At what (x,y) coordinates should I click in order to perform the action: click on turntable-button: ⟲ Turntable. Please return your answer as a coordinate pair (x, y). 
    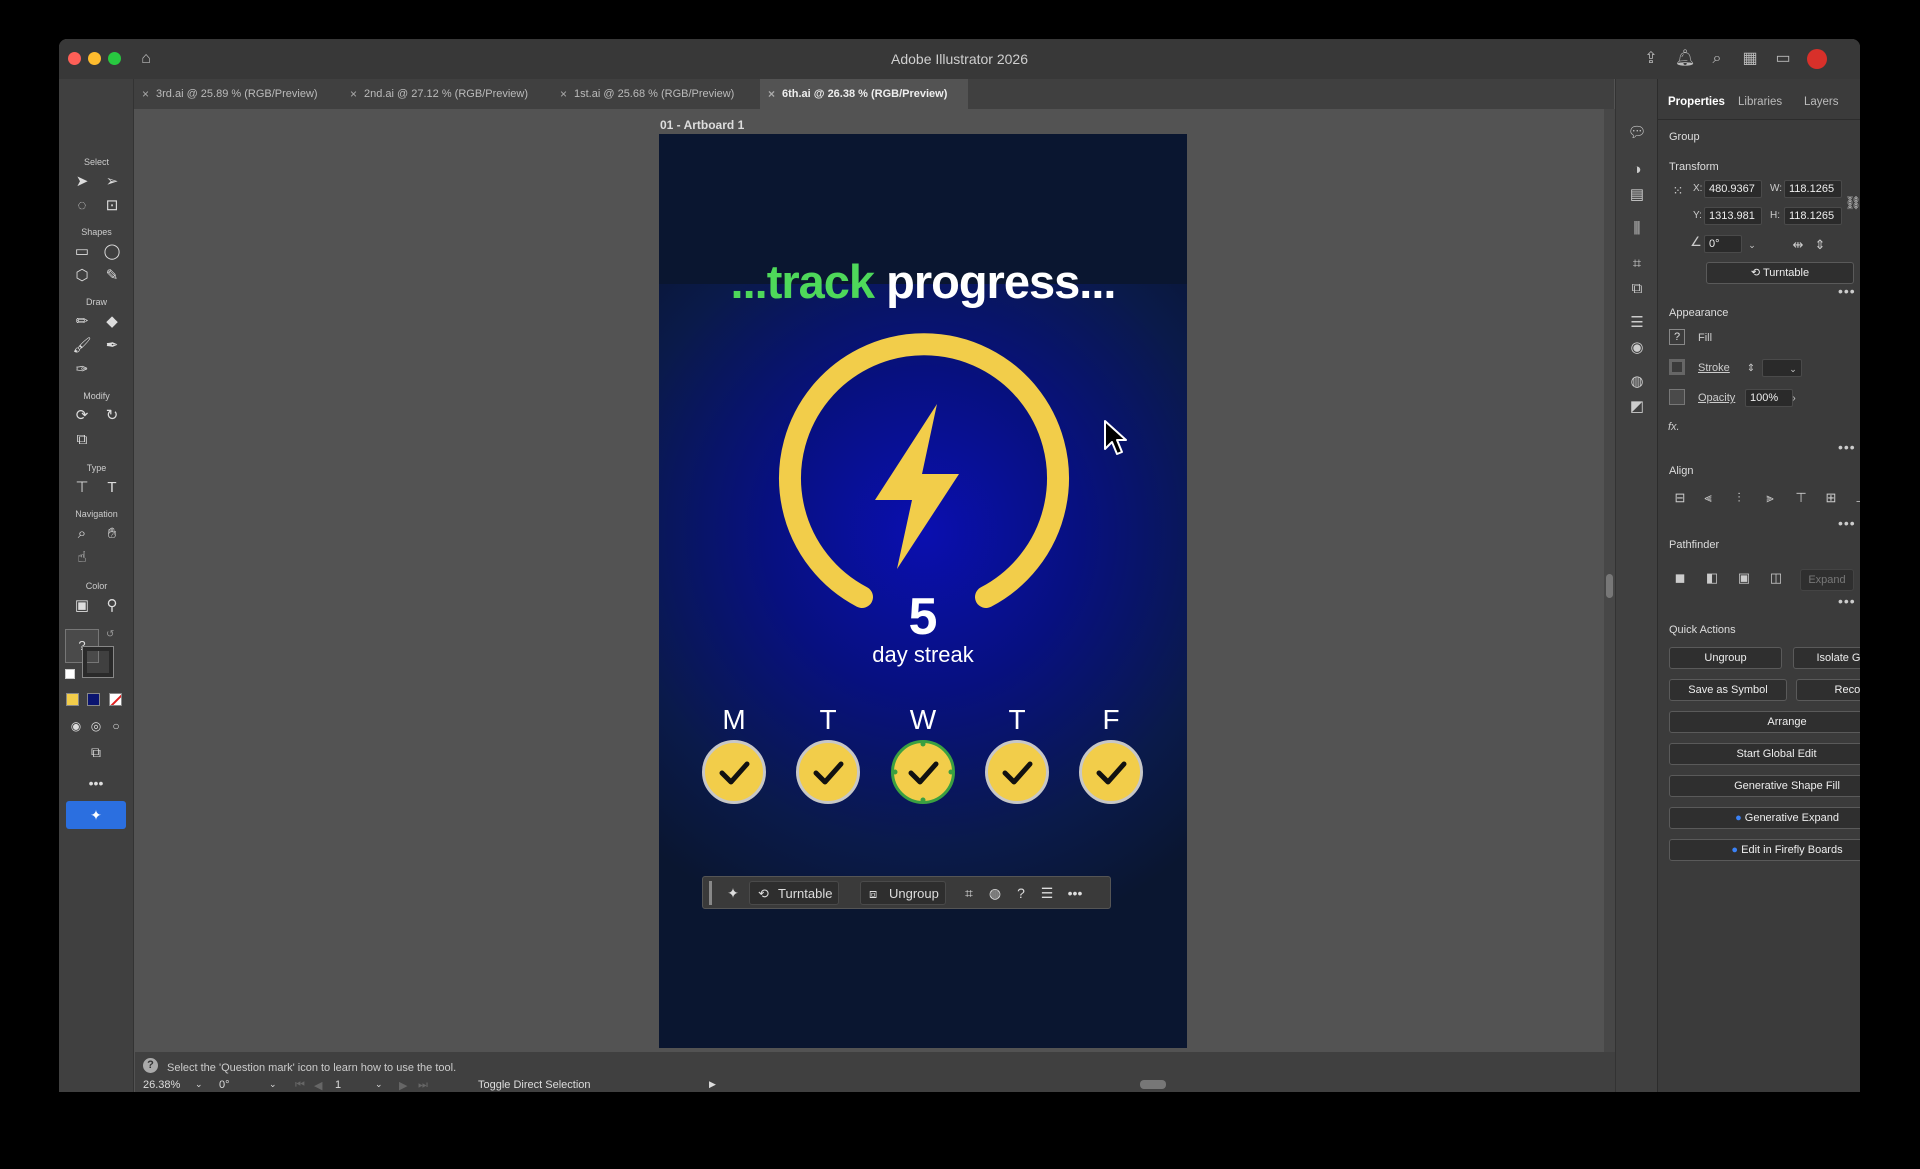
    Looking at the image, I should click on (794, 893).